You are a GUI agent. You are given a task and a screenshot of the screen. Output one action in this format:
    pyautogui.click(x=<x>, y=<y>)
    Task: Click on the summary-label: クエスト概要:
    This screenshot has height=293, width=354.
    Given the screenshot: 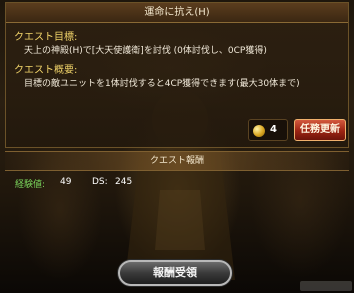 What is the action you would take?
    pyautogui.click(x=46, y=70)
    